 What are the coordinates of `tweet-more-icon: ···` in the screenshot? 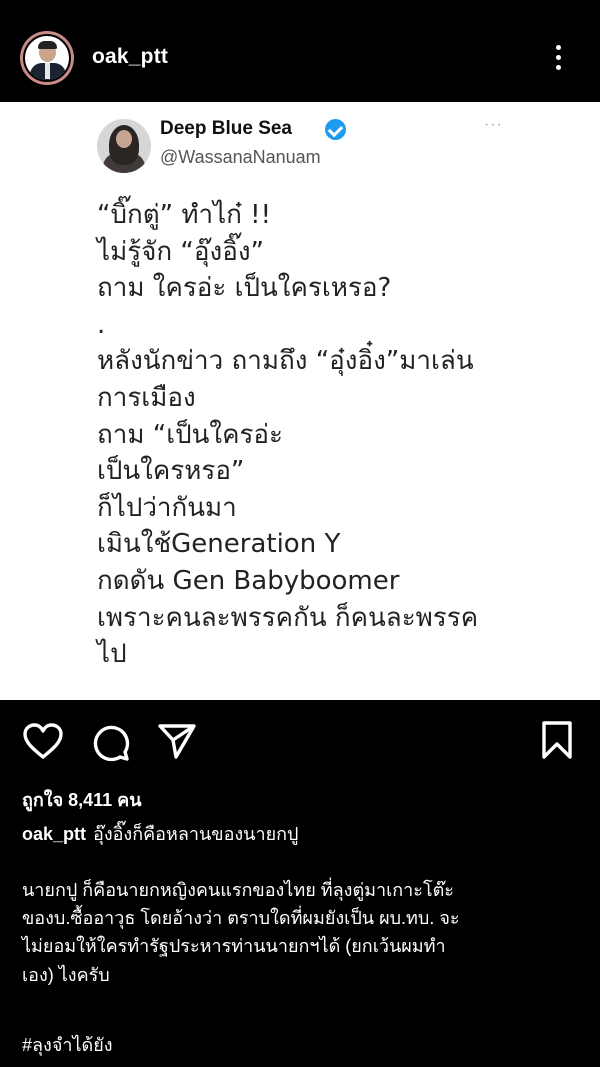 It's located at (493, 124).